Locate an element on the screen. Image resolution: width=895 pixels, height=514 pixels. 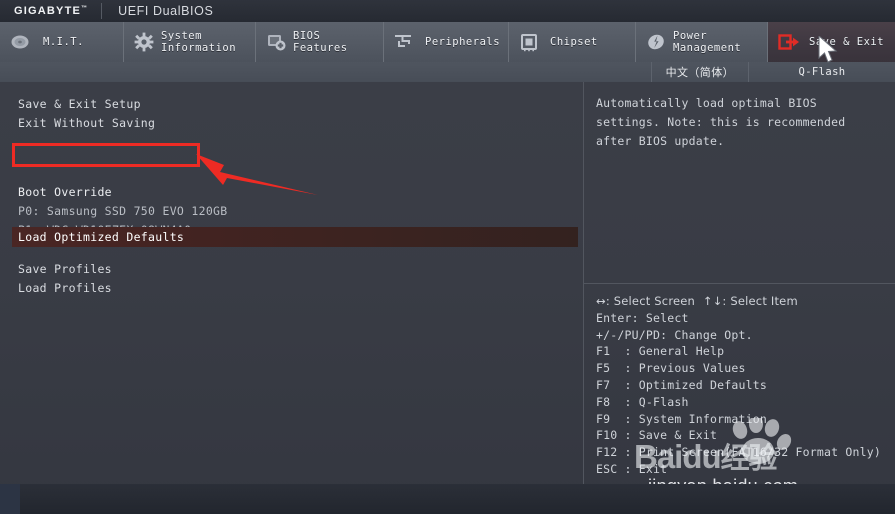
cpu-disc-icon is located at coordinates (20, 42).